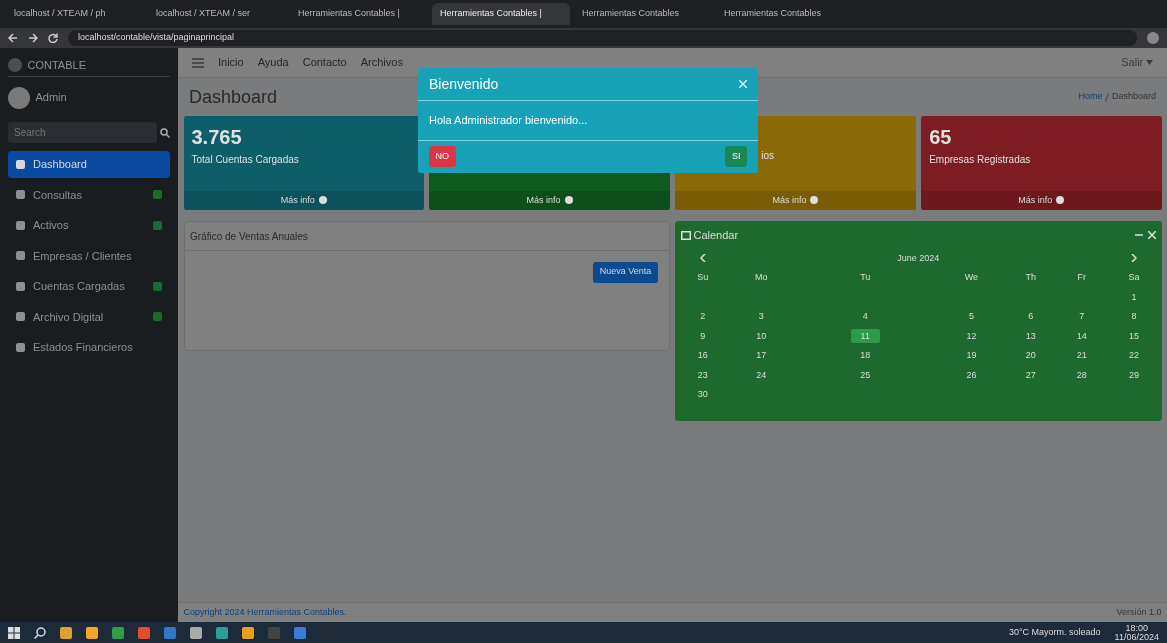 The height and width of the screenshot is (643, 1167). Describe the element at coordinates (89, 286) in the screenshot. I see `sidebar-item: Cuentas Cargadas` at that location.